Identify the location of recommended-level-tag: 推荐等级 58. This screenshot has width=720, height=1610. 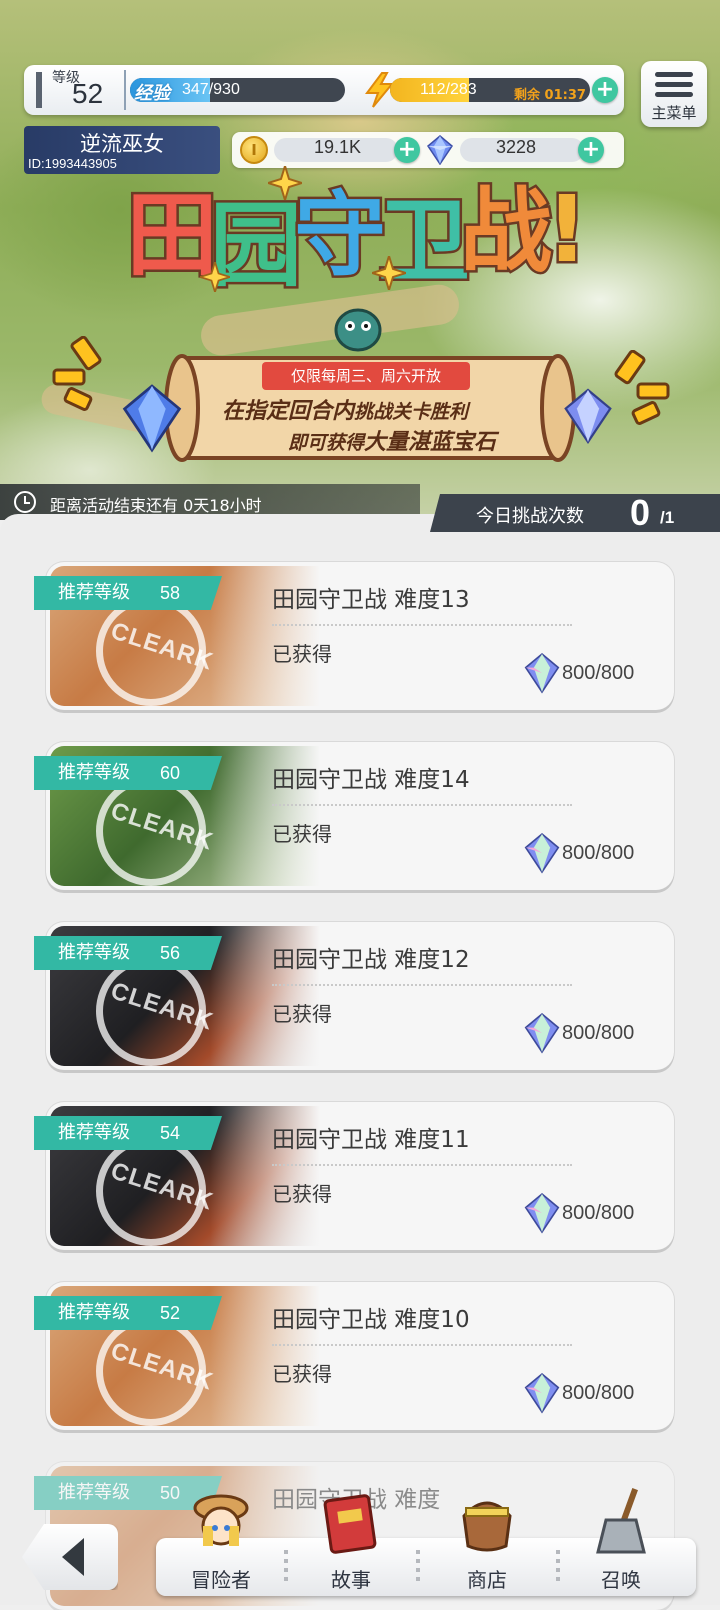
(128, 593).